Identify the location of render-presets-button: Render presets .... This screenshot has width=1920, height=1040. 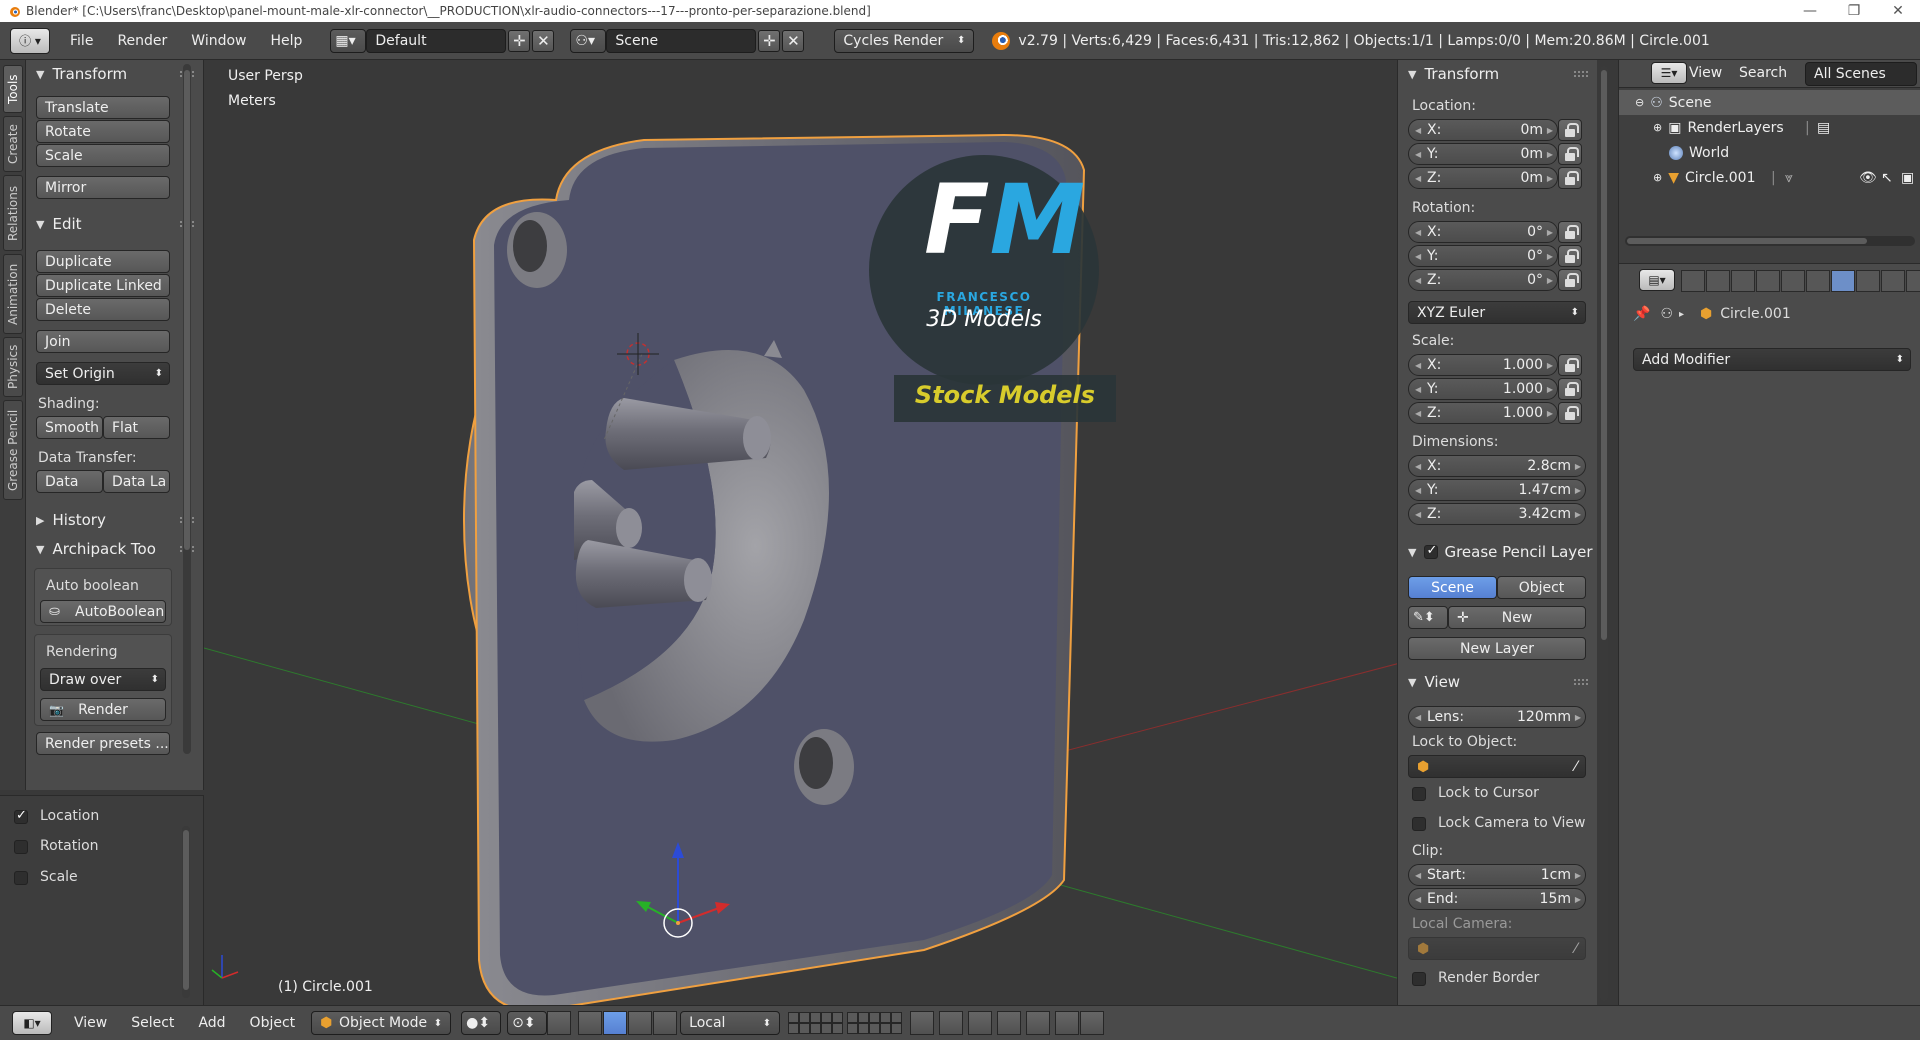
(103, 743).